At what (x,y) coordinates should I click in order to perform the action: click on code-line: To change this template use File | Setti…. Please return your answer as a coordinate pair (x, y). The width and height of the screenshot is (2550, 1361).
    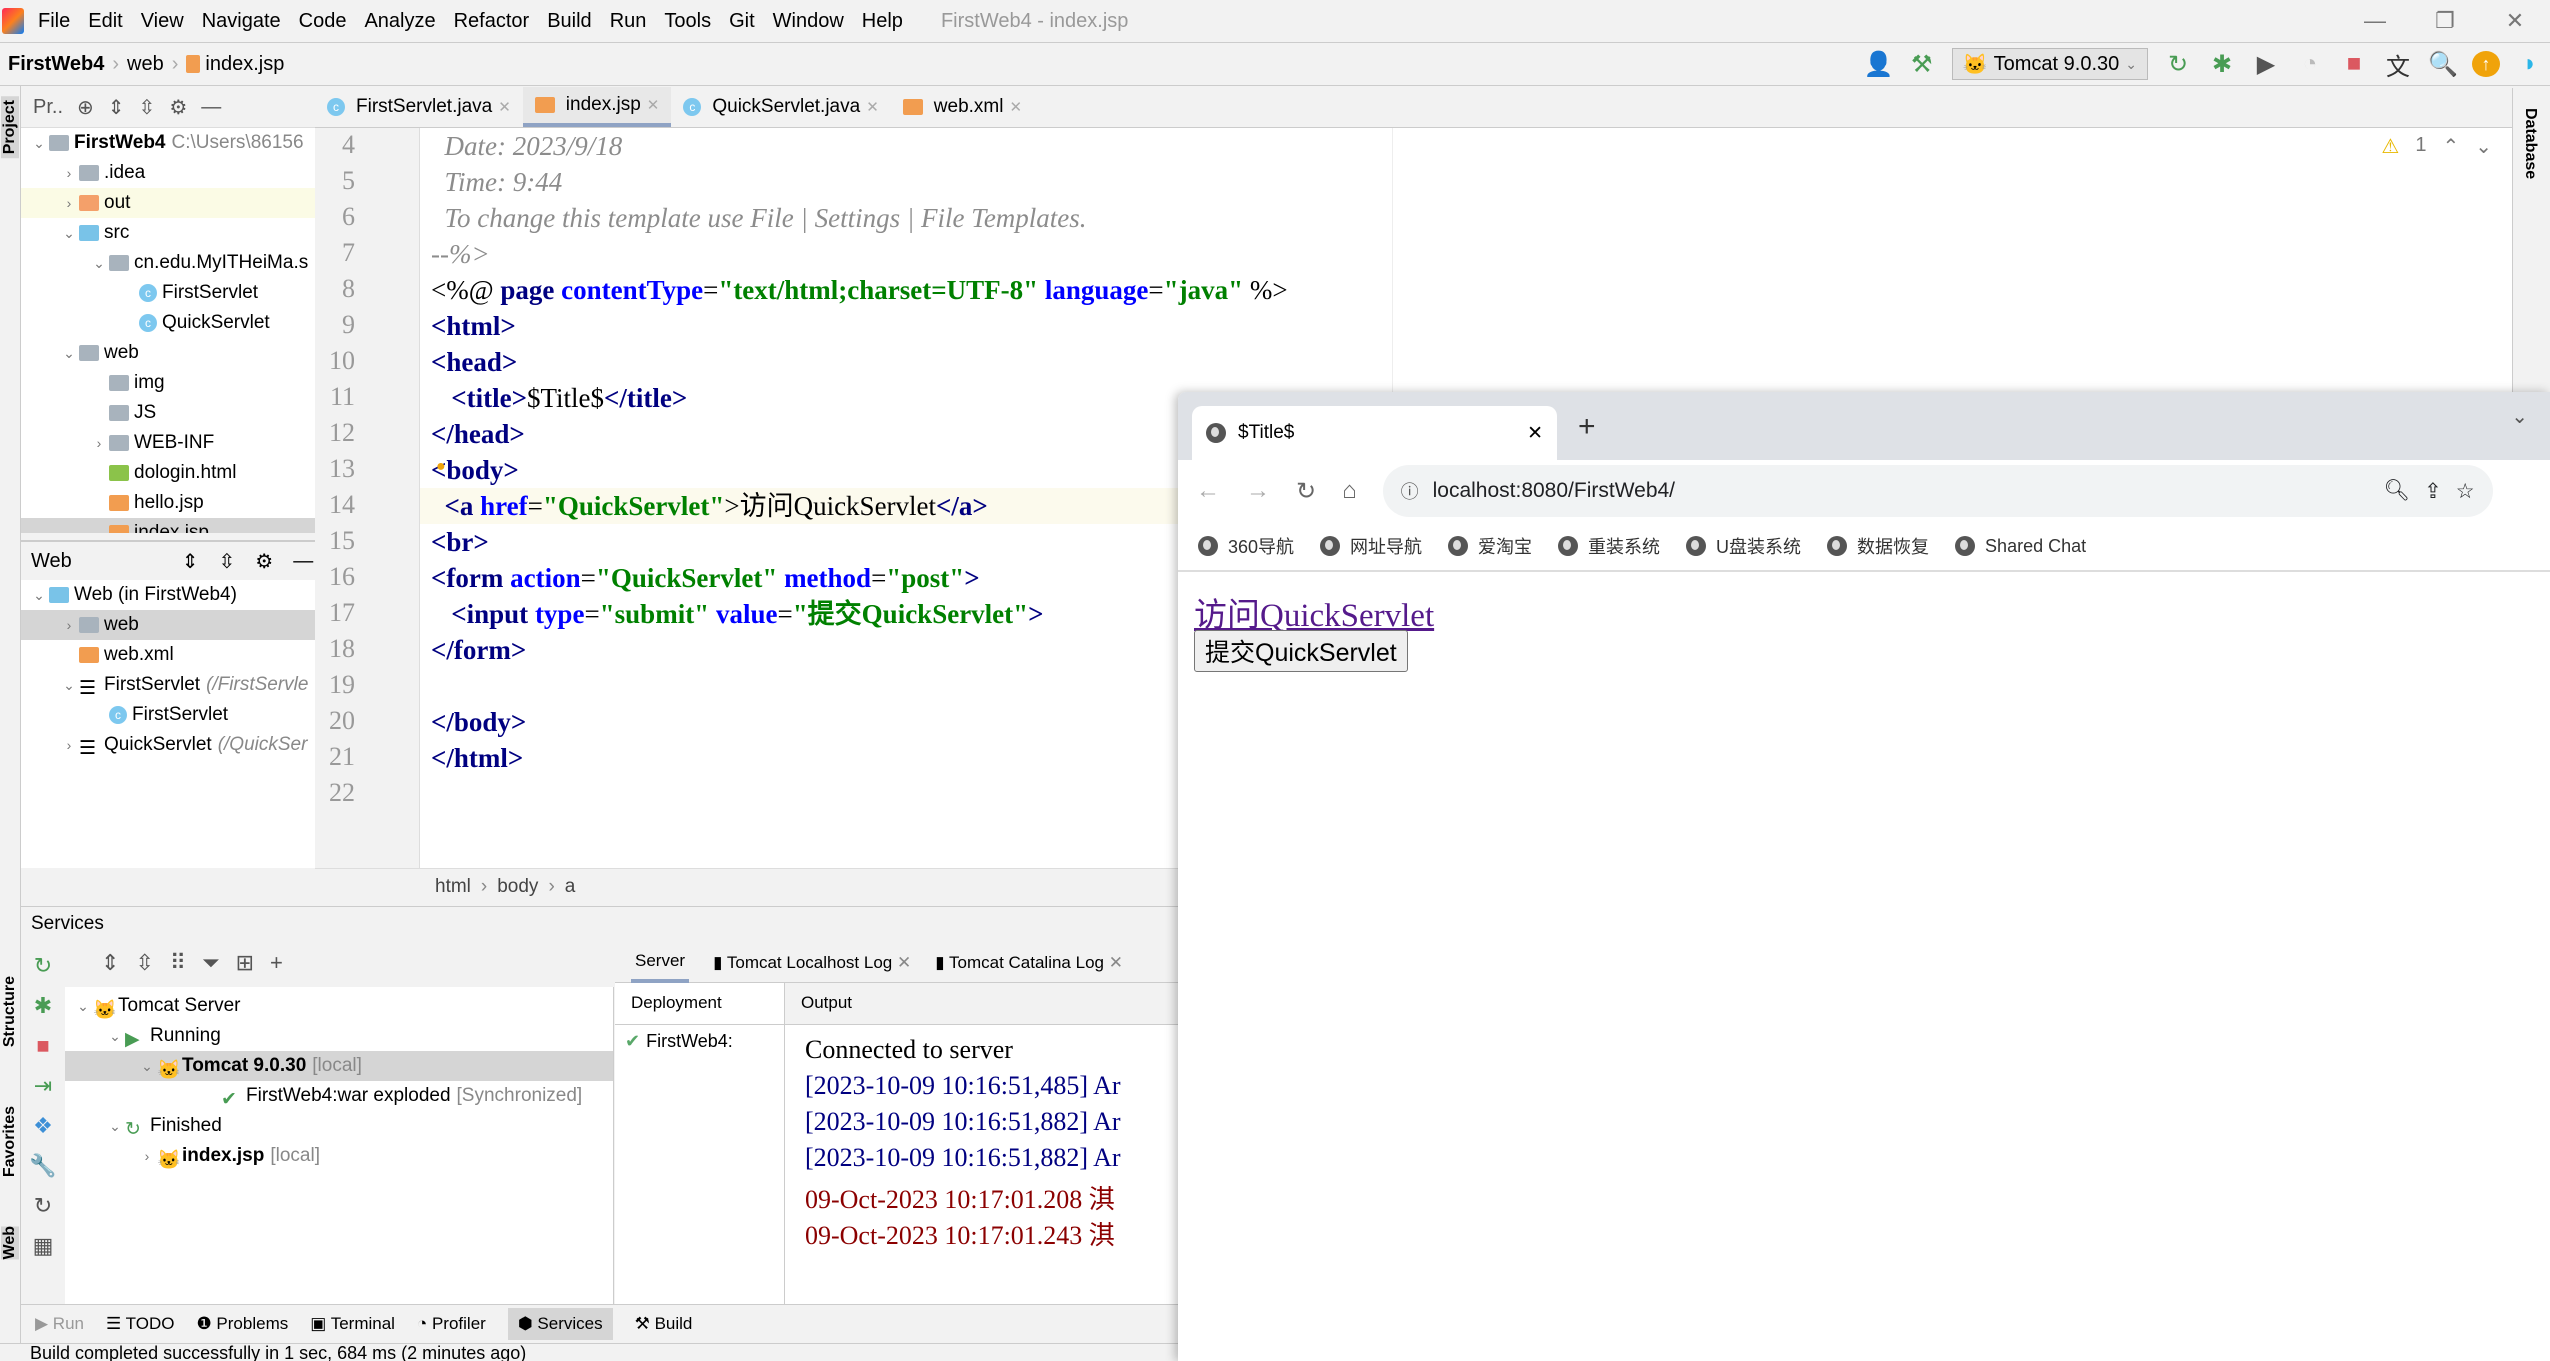
    Looking at the image, I should click on (759, 218).